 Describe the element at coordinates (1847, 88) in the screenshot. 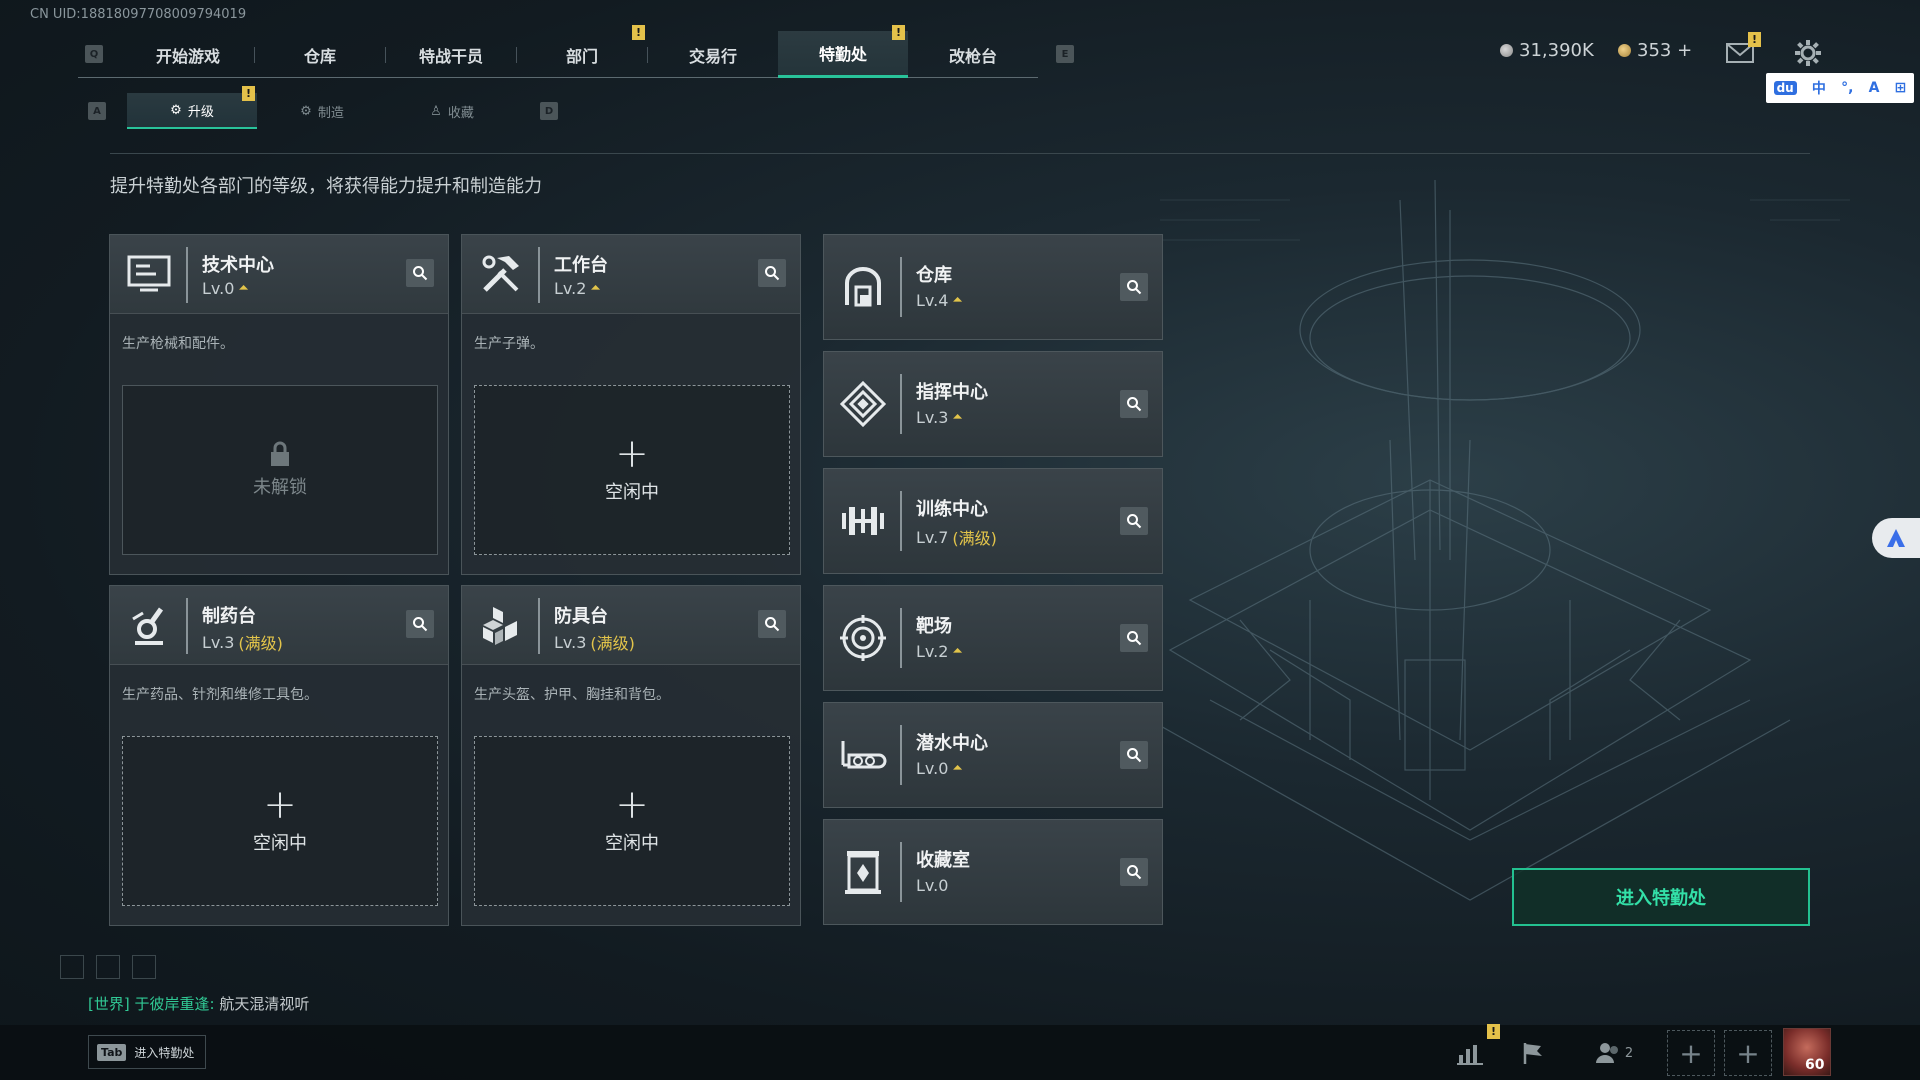

I see `ime-punctuation-toggle: °,` at that location.